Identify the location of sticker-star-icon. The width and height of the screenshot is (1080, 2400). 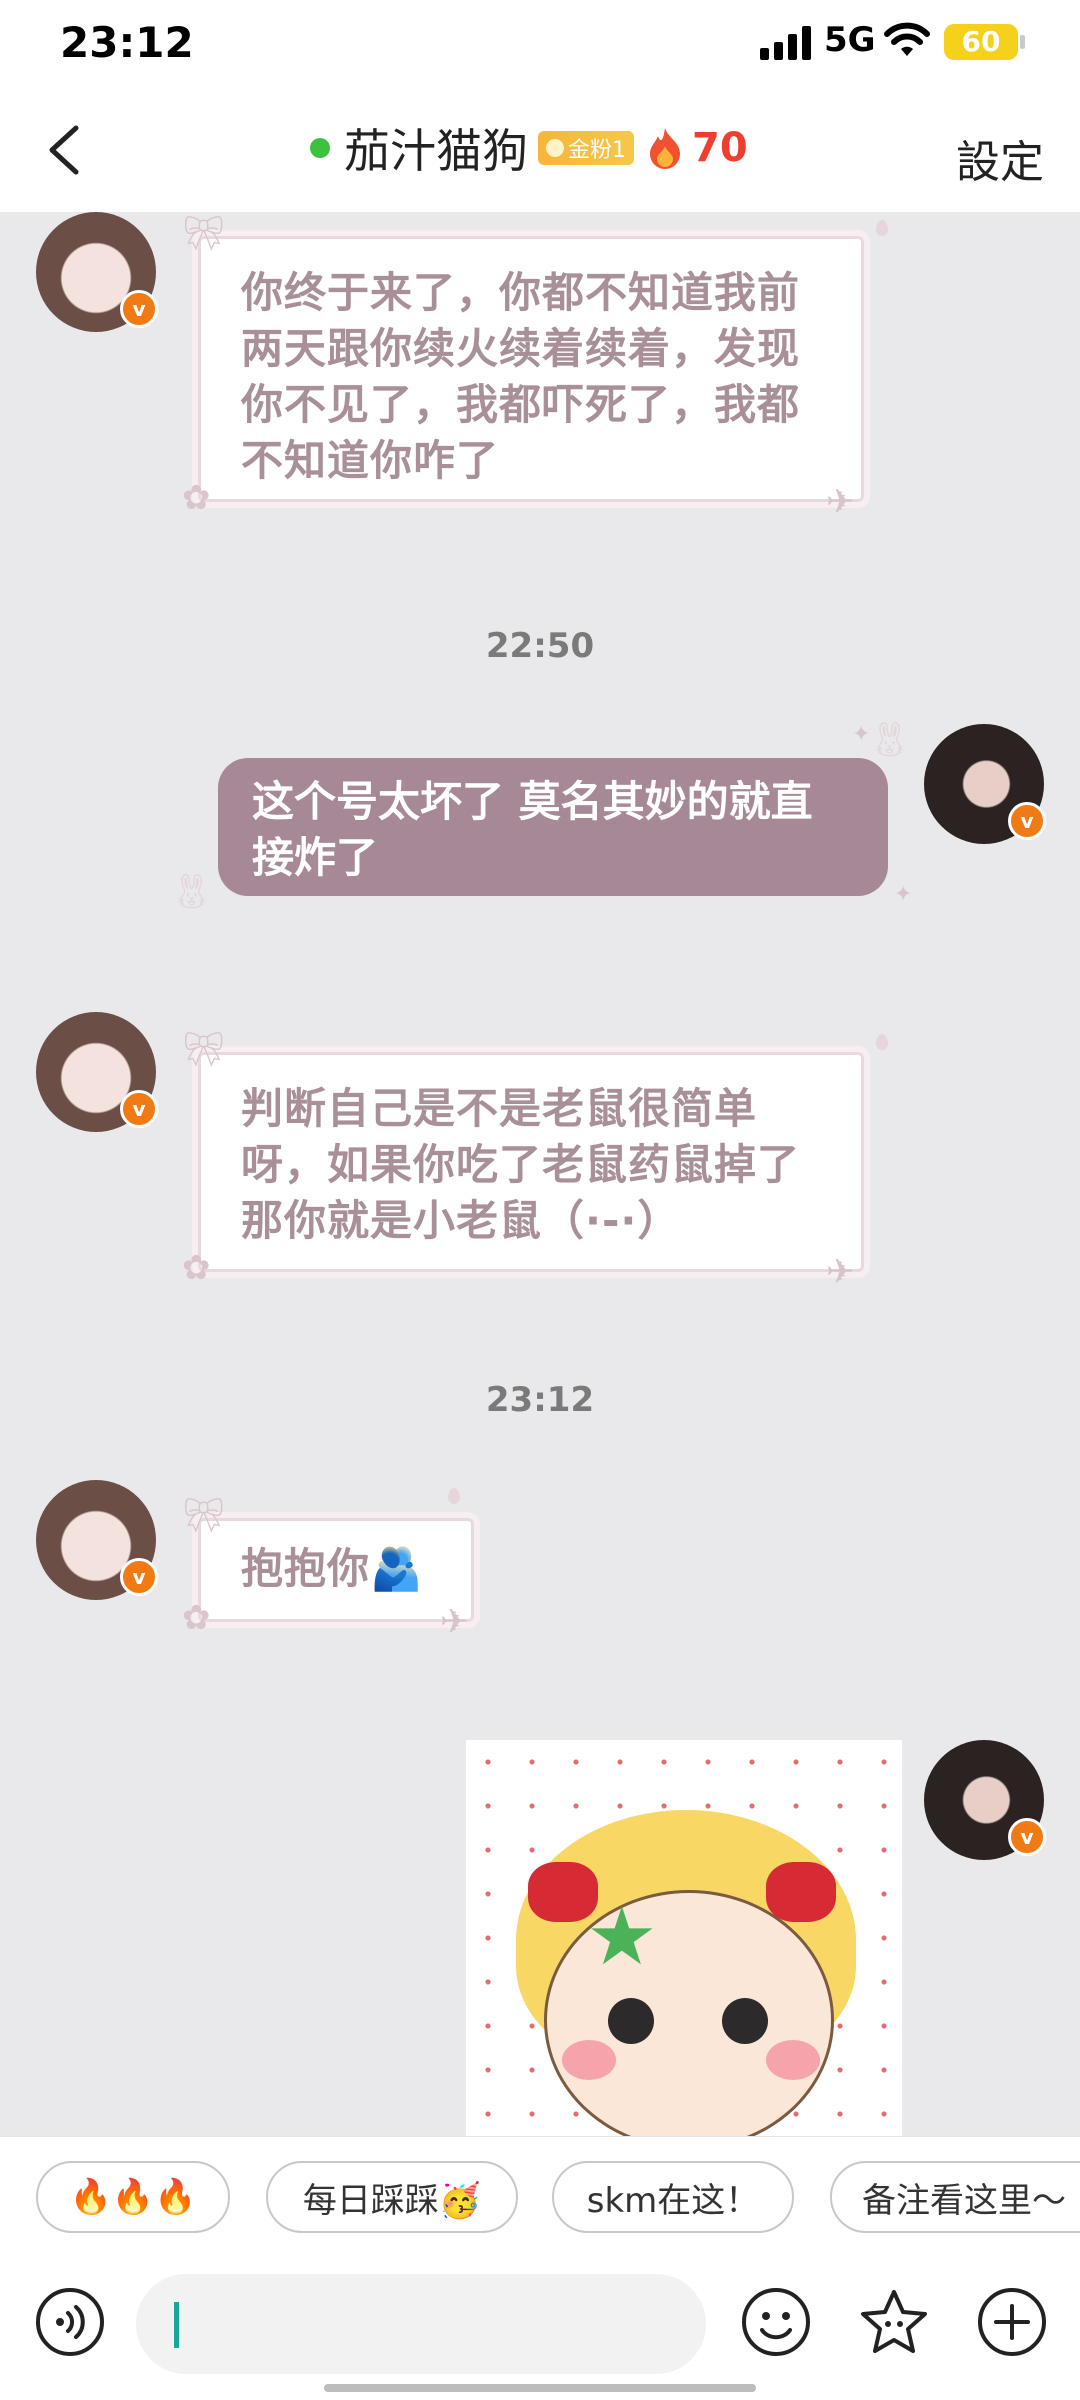
(894, 2322).